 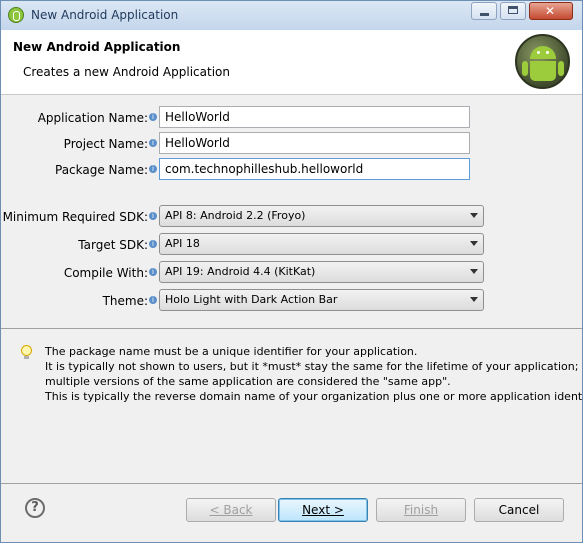 What do you see at coordinates (101, 170) in the screenshot?
I see `package-name-label: Package Name:` at bounding box center [101, 170].